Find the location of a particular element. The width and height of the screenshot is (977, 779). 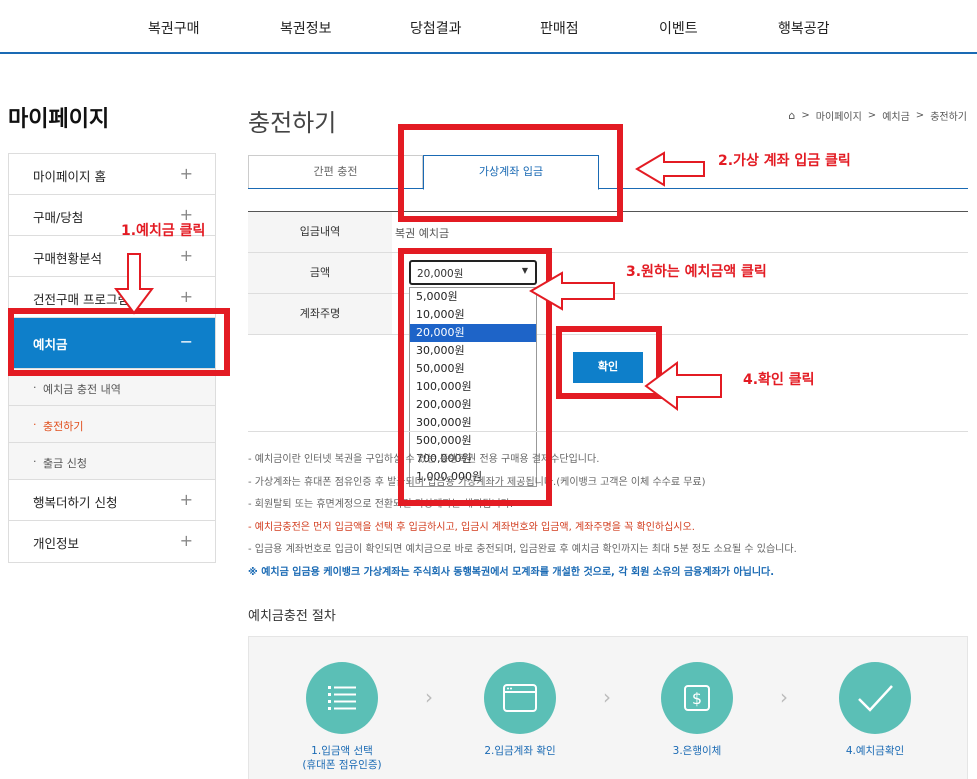

step-2: 2.입금계좌 확인 is located at coordinates (520, 710).